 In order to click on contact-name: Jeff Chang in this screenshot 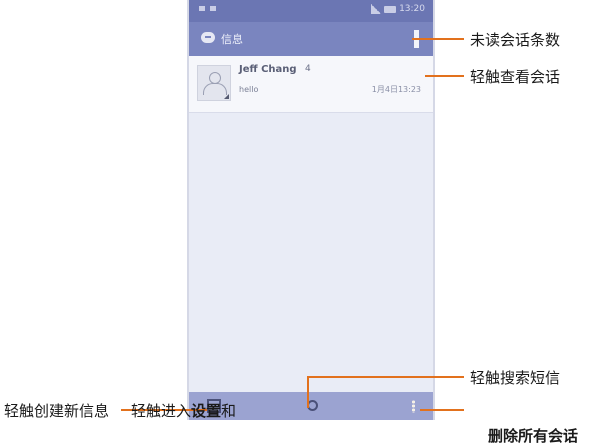, I will do `click(268, 69)`.